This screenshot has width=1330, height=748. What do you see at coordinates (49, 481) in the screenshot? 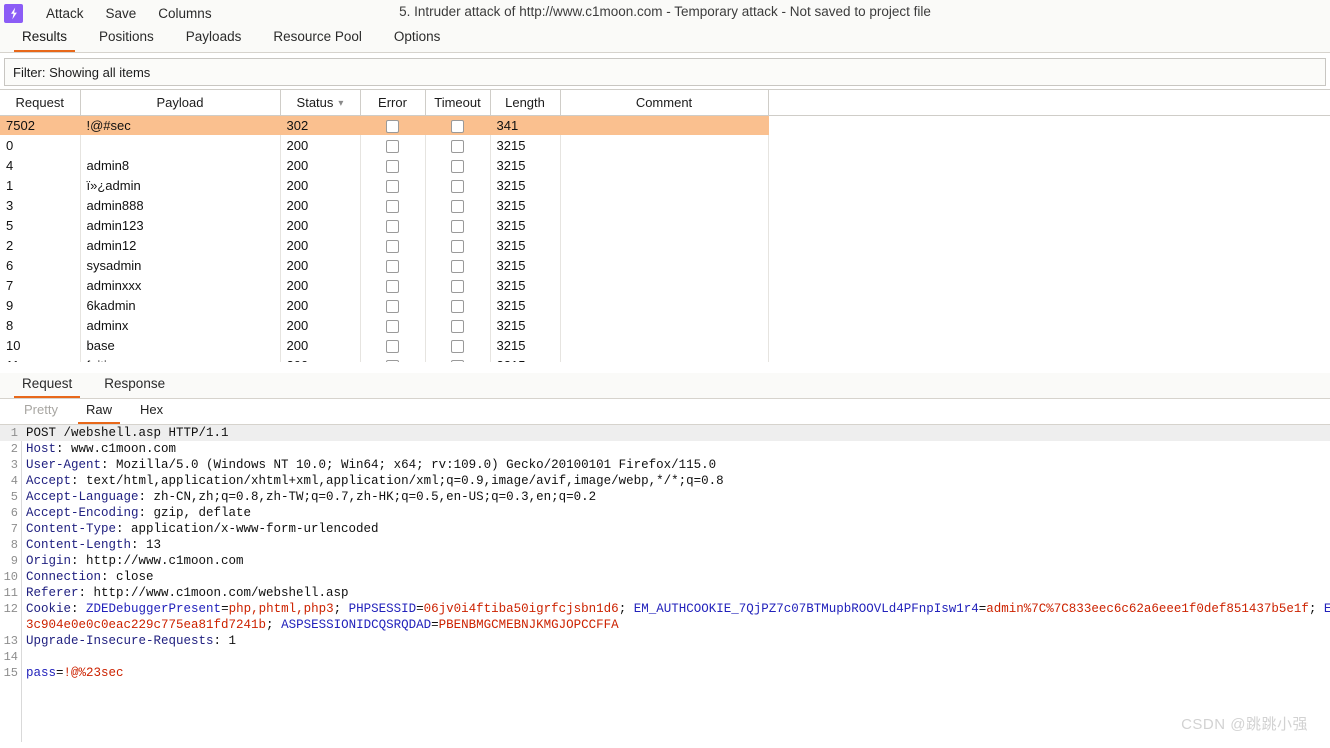
I see `code-token: Accept` at bounding box center [49, 481].